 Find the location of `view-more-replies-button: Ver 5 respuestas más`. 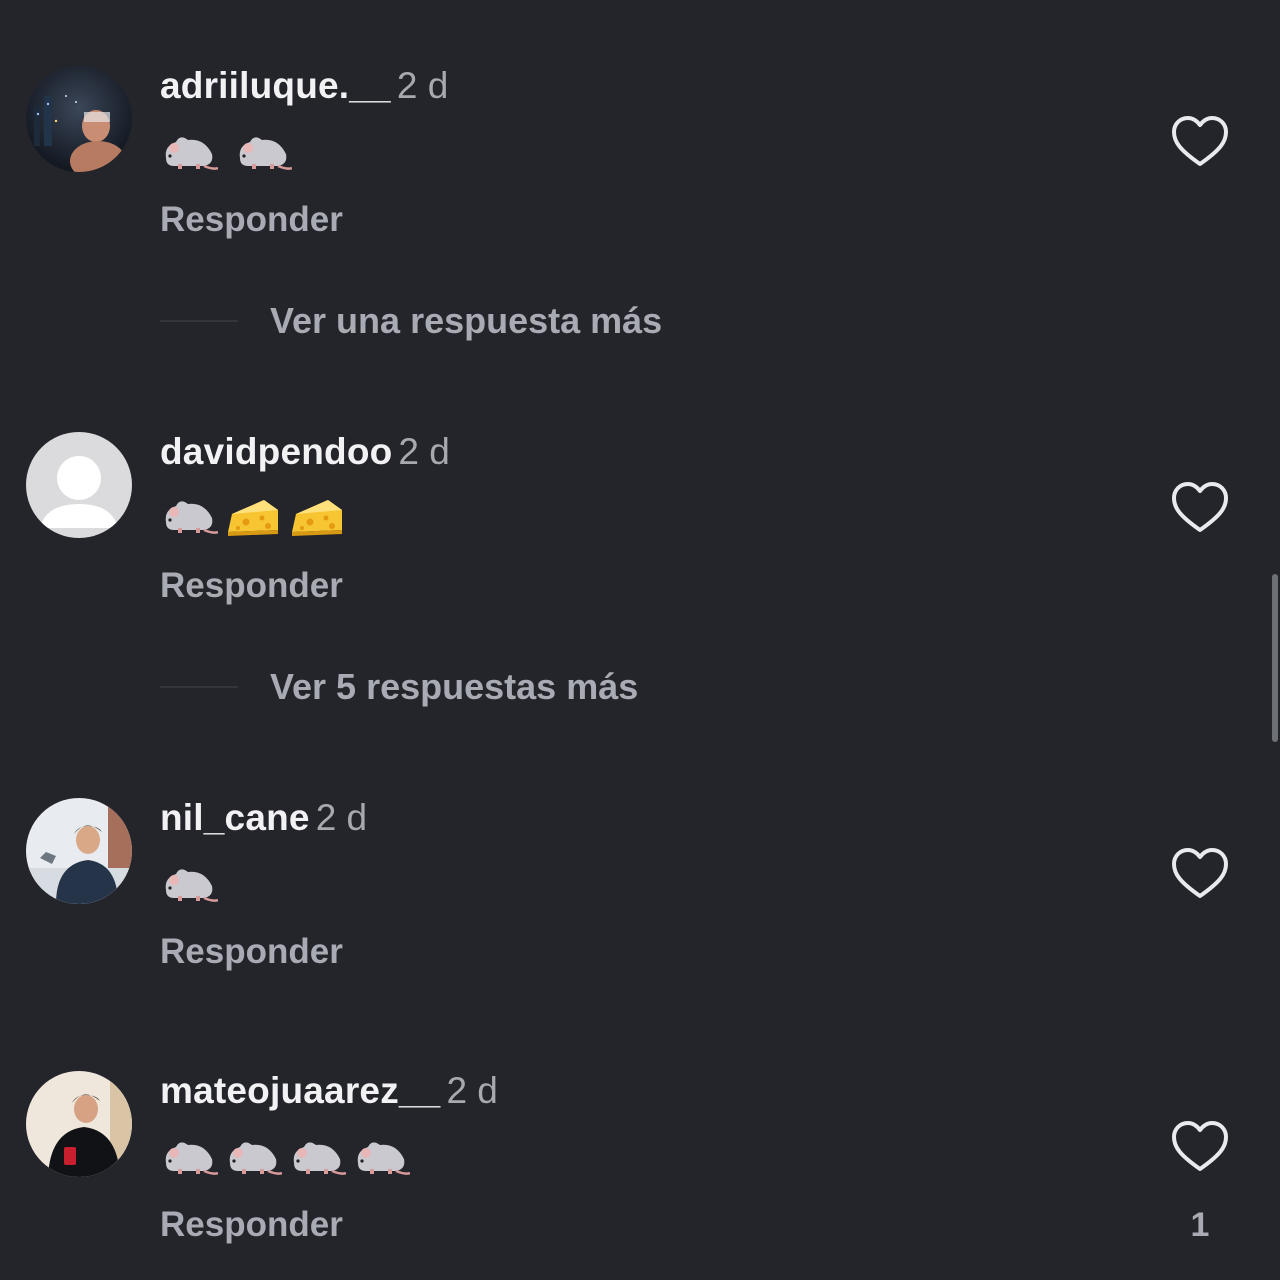

view-more-replies-button: Ver 5 respuestas más is located at coordinates (399, 687).